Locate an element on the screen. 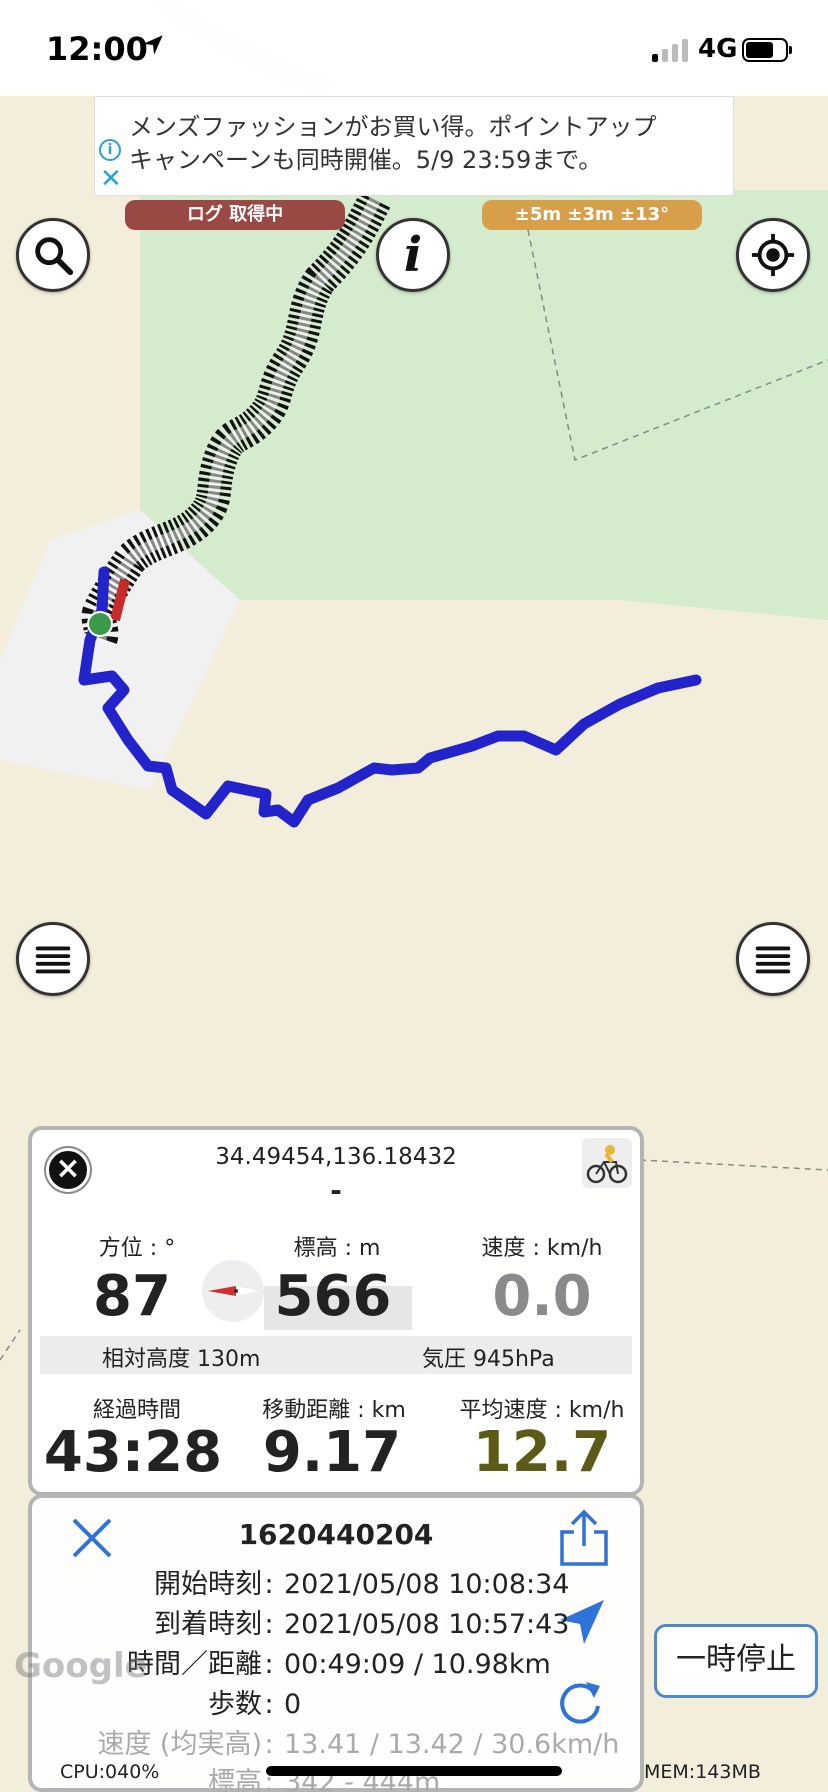 The width and height of the screenshot is (828, 1792). heading-value: 87 is located at coordinates (132, 1296).